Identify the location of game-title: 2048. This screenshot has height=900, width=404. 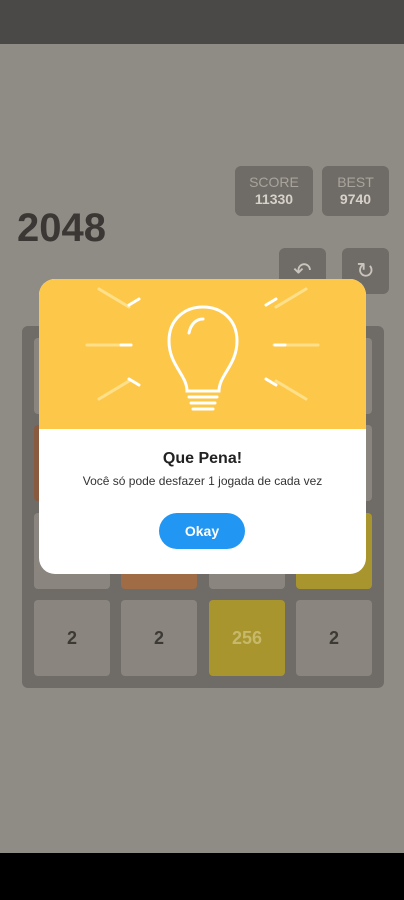
(61, 228).